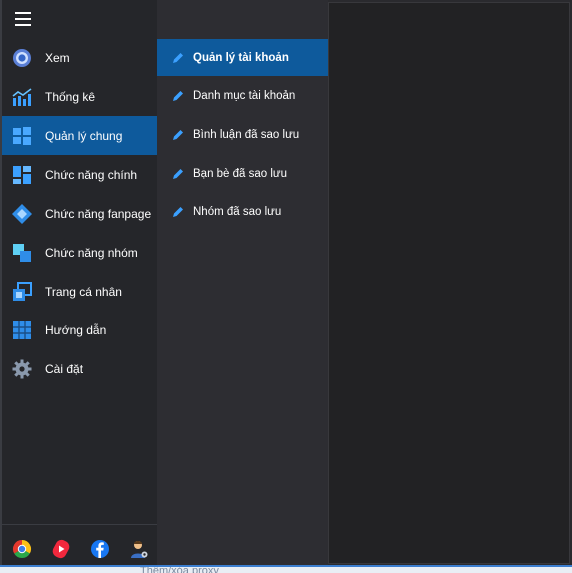 The image size is (572, 573). I want to click on background-proxy-label: Thêm/xóa proxy, so click(179, 569).